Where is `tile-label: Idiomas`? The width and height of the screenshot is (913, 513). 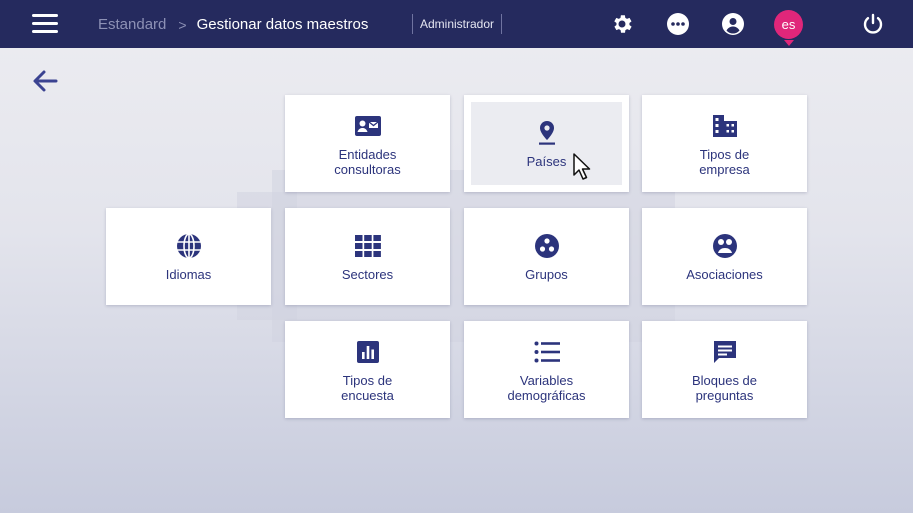 tile-label: Idiomas is located at coordinates (188, 274).